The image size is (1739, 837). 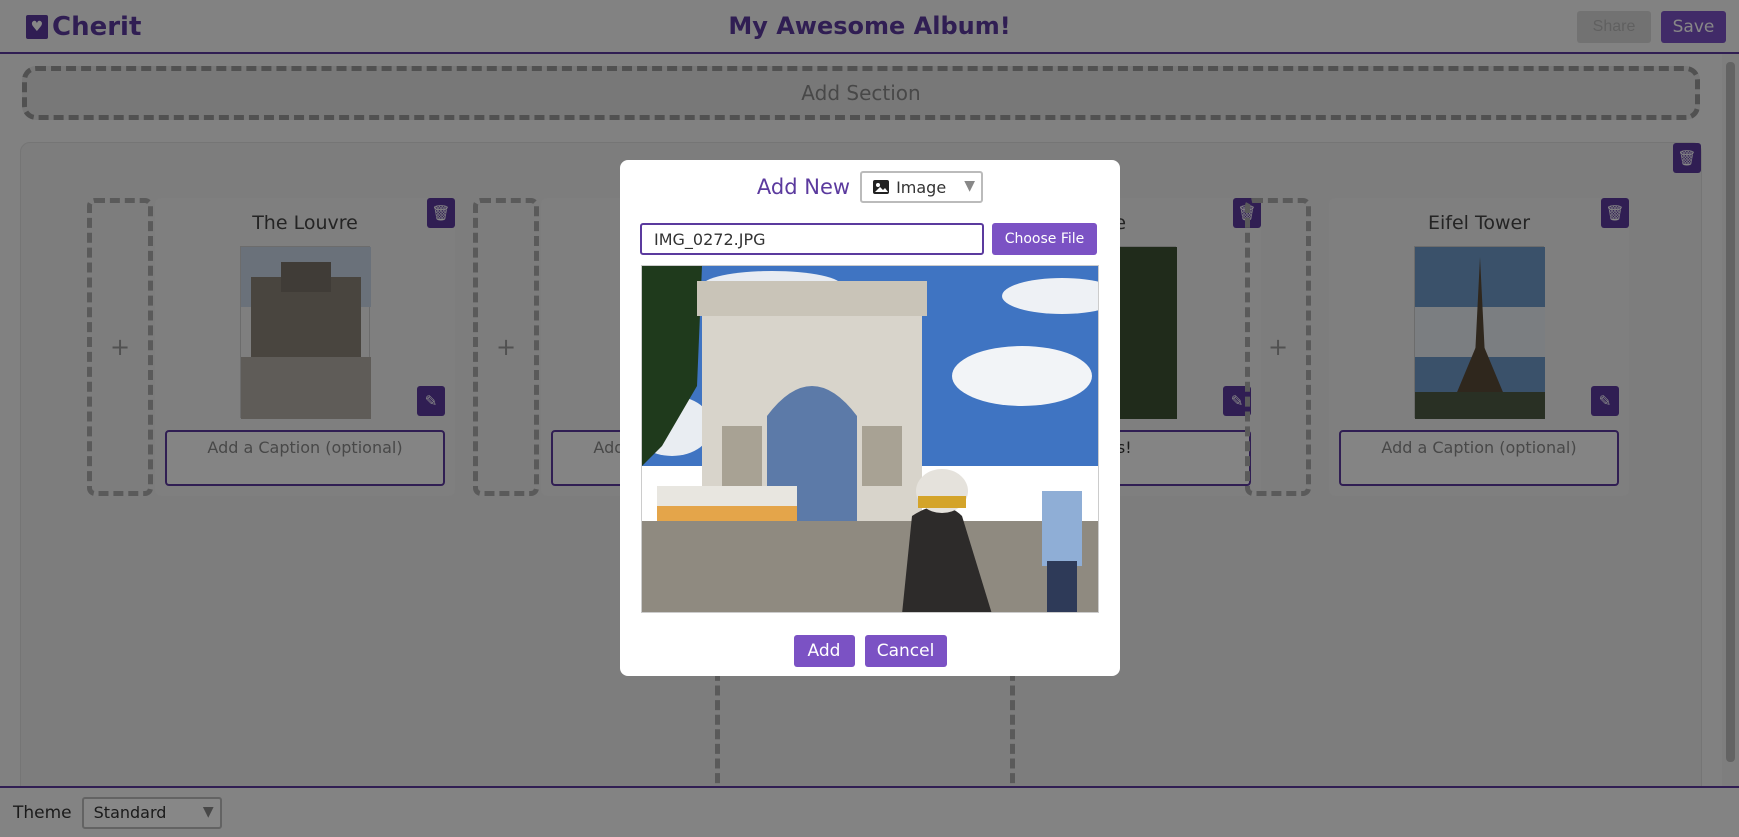 What do you see at coordinates (803, 187) in the screenshot?
I see `modal-title: Add New` at bounding box center [803, 187].